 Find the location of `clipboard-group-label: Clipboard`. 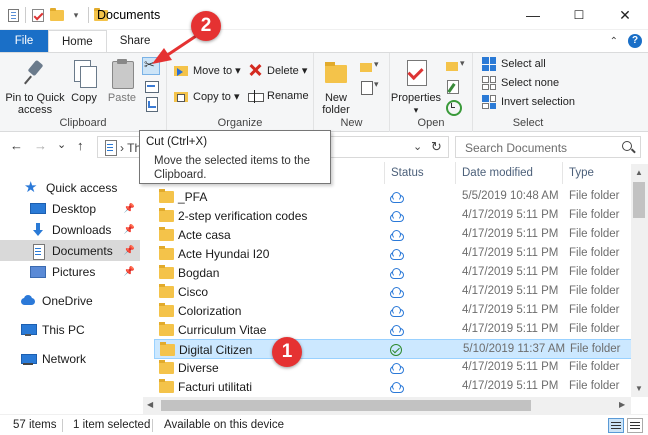

clipboard-group-label: Clipboard is located at coordinates (83, 123).